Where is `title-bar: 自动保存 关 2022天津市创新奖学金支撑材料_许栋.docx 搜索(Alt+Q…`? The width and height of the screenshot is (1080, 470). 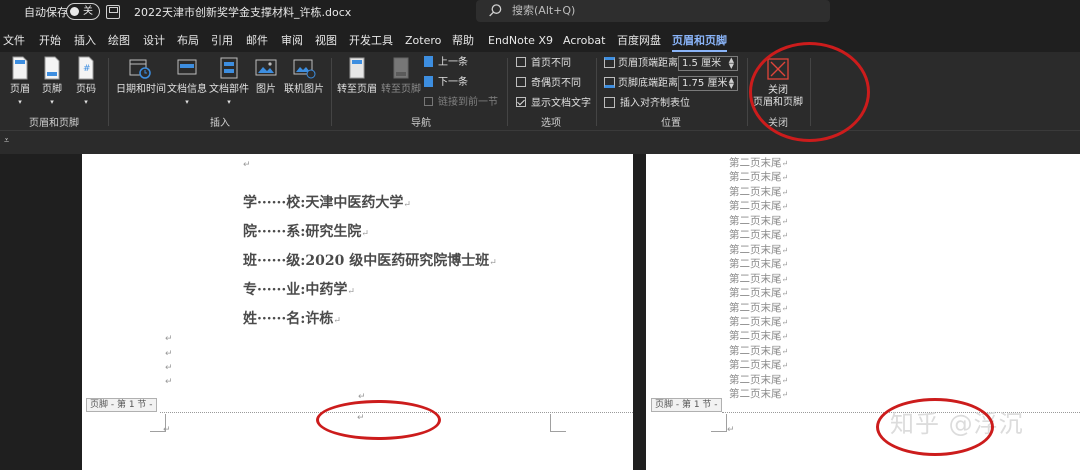 title-bar: 自动保存 关 2022天津市创新奖学金支撑材料_许栋.docx 搜索(Alt+Q… is located at coordinates (540, 13).